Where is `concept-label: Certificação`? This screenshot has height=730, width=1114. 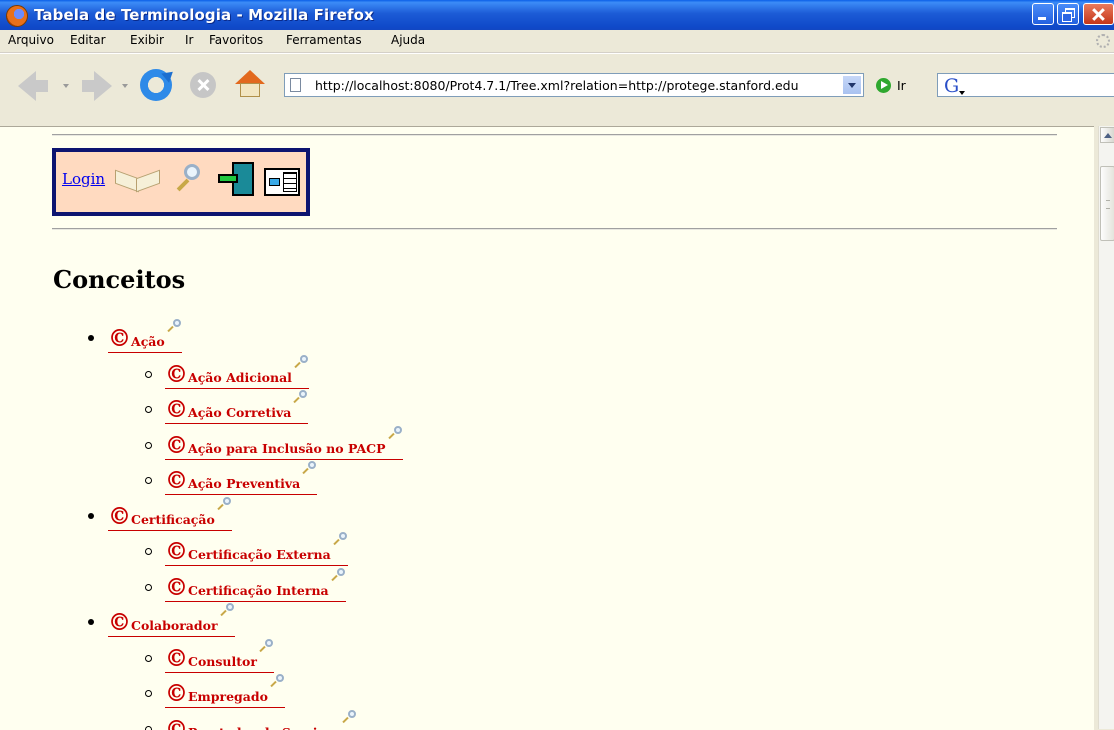
concept-label: Certificação is located at coordinates (173, 519).